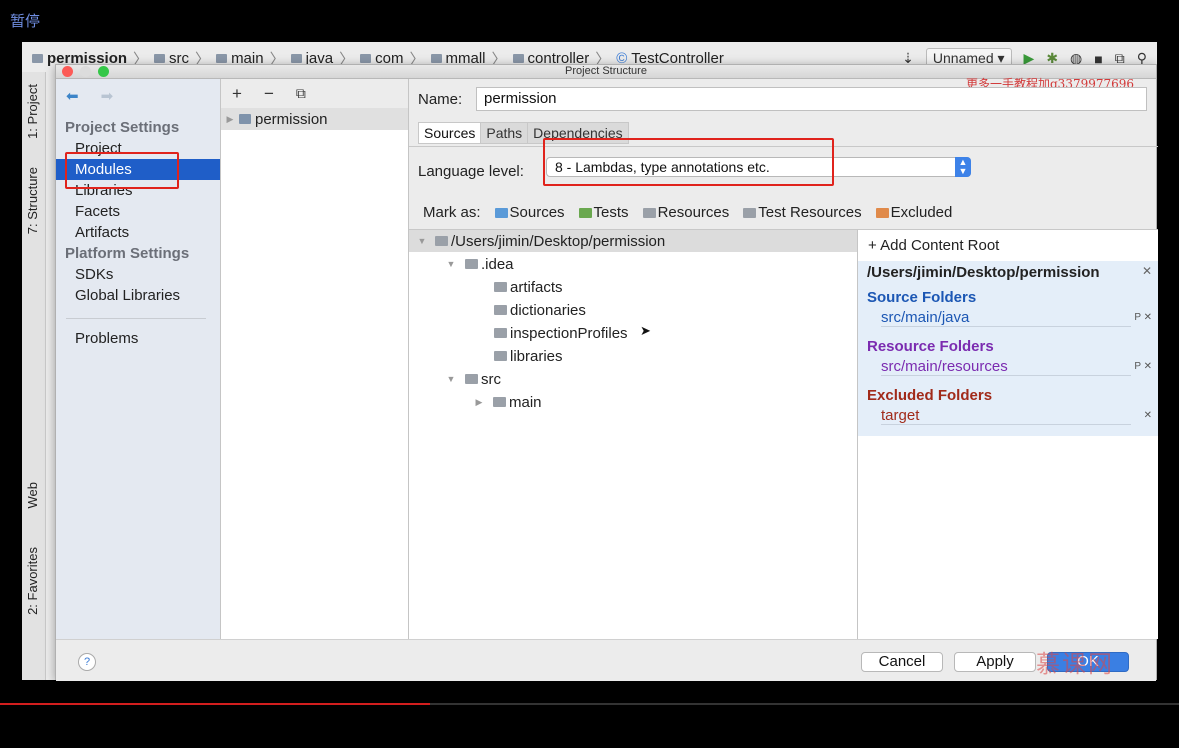  I want to click on name-label: Name:, so click(440, 99).